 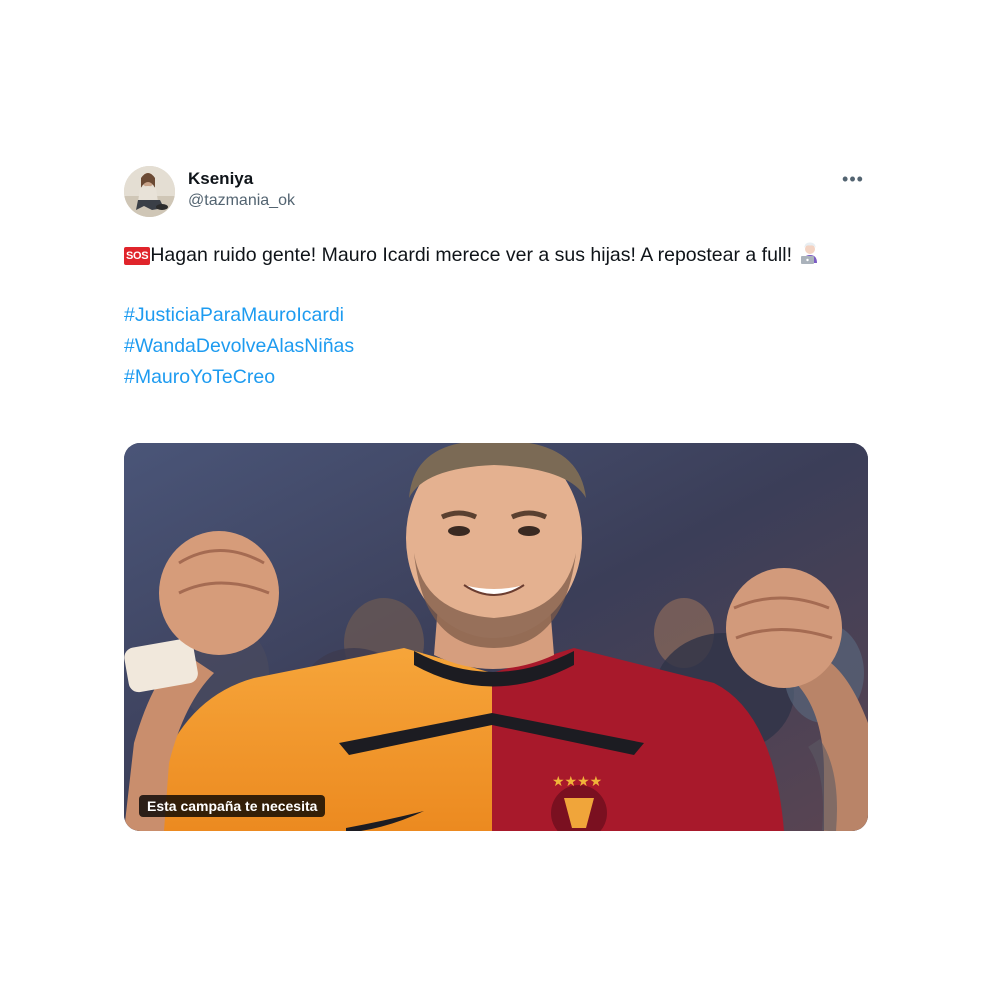 What do you see at coordinates (496, 315) in the screenshot?
I see `hashtag-link: #JusticiaParaMauroIcardi` at bounding box center [496, 315].